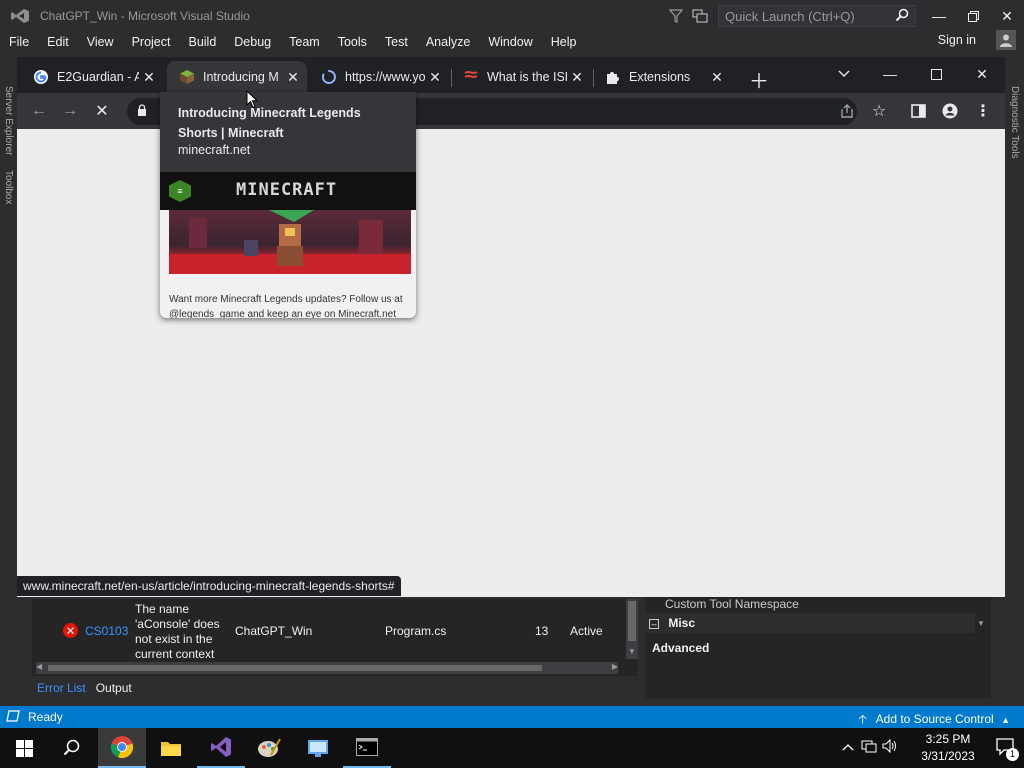 Image resolution: width=1024 pixels, height=768 pixels. Describe the element at coordinates (759, 79) in the screenshot. I see `new-tab-button: ＋` at that location.